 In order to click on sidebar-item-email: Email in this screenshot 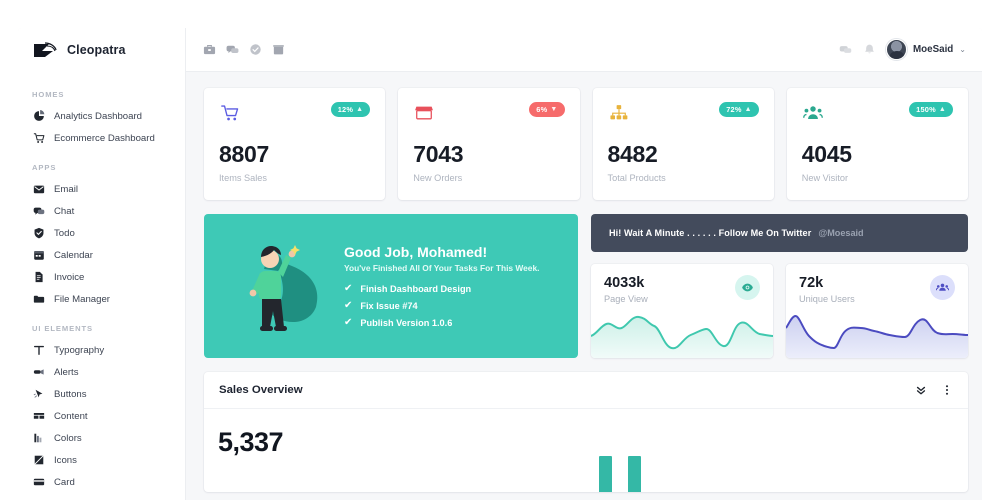, I will do `click(101, 189)`.